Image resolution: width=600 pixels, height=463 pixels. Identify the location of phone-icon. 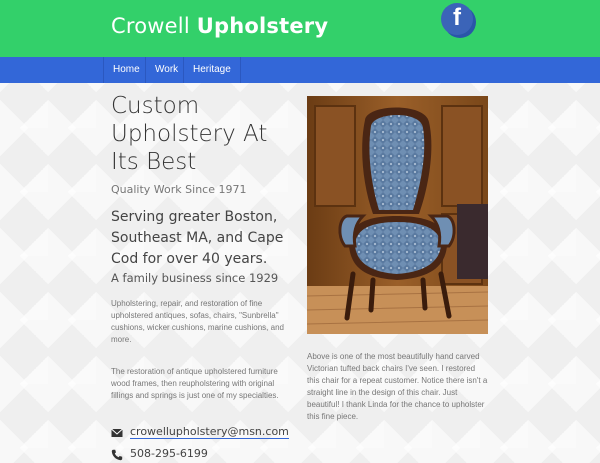
(117, 455).